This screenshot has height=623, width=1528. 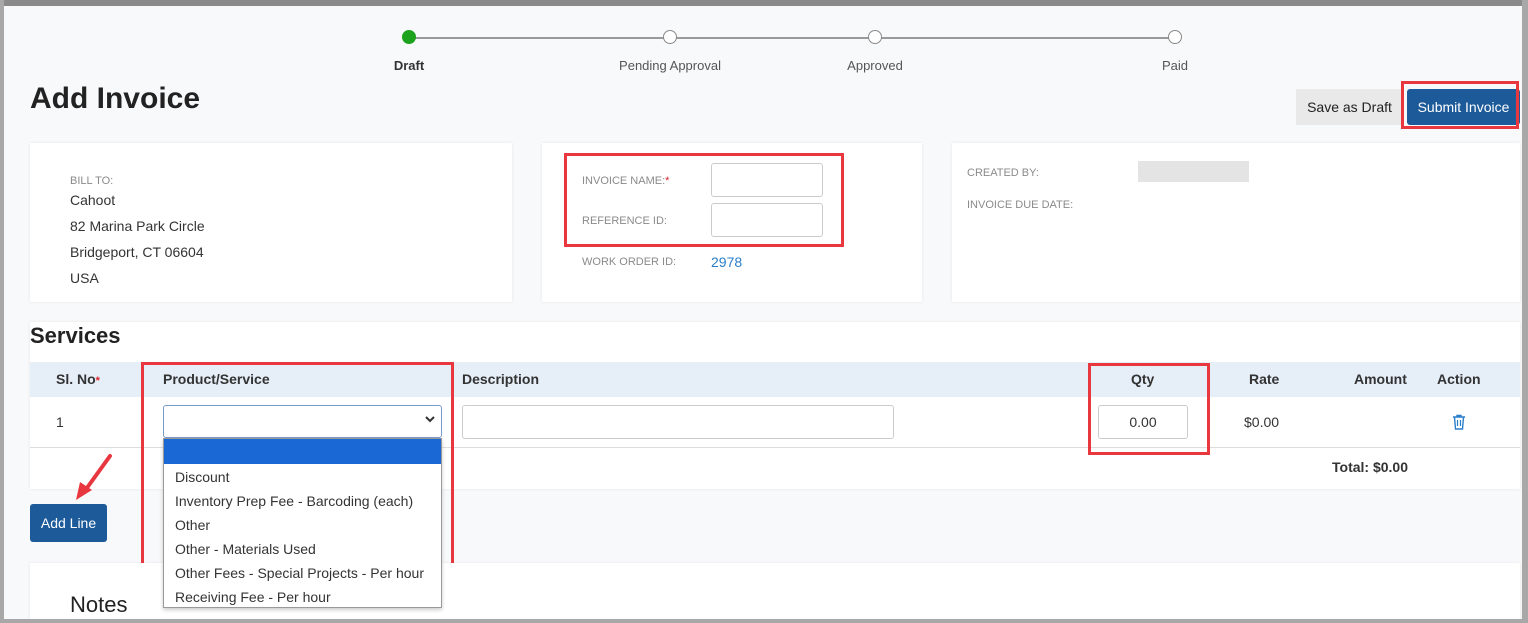 What do you see at coordinates (294, 501) in the screenshot?
I see `dropdown-option: Inventory Prep Fee - Barcoding (each)` at bounding box center [294, 501].